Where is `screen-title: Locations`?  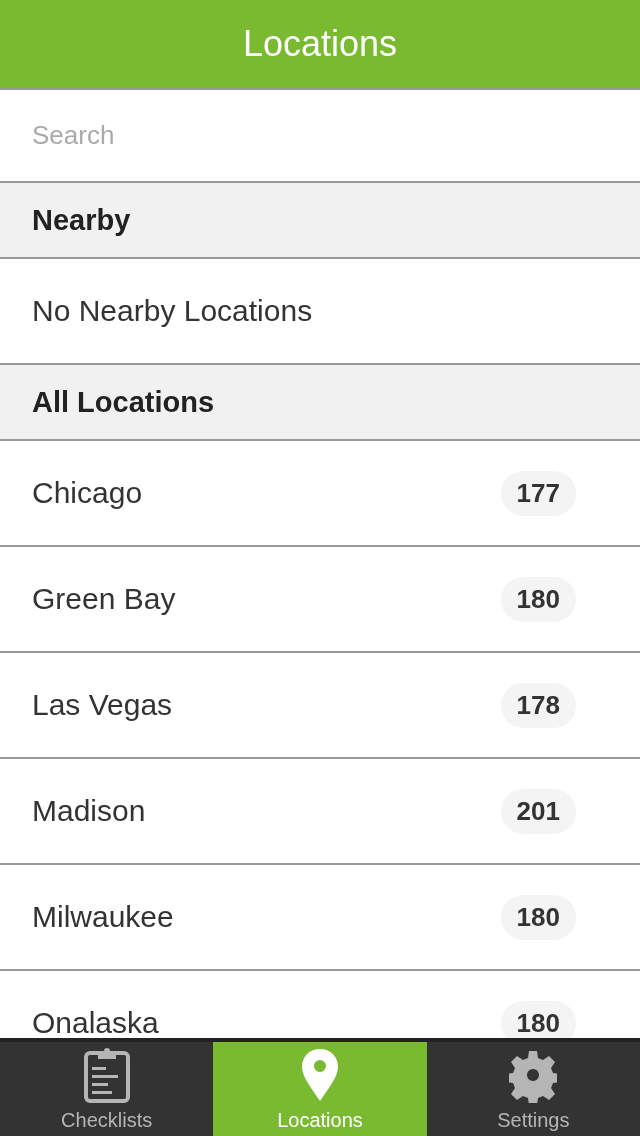 screen-title: Locations is located at coordinates (320, 44).